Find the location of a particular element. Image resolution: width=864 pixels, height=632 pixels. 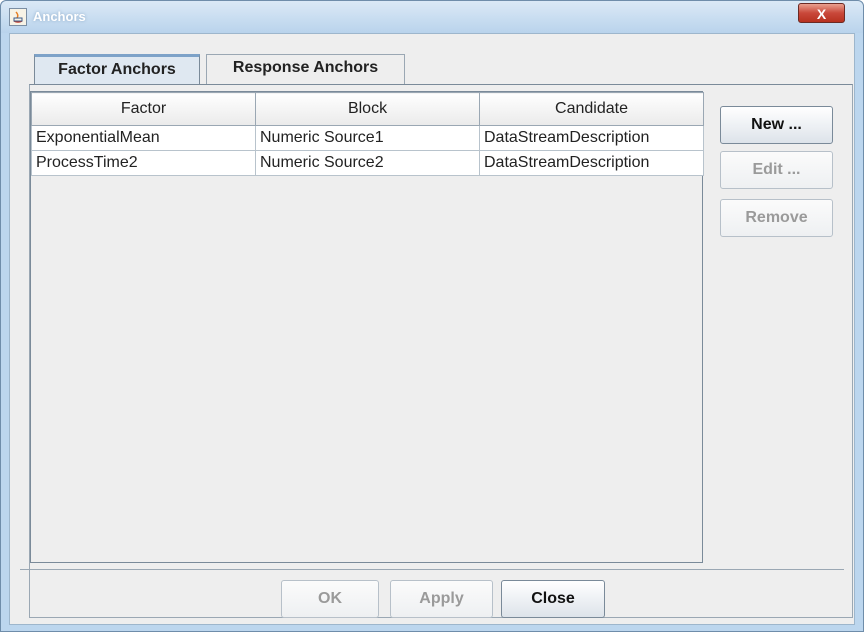

table-cell: Numeric Source1 is located at coordinates (367, 138).